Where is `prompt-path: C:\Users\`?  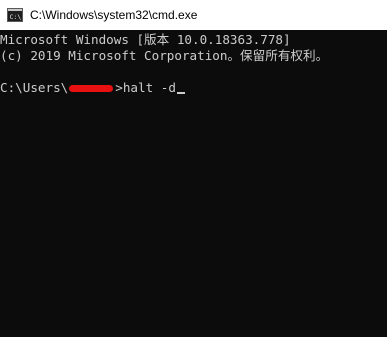 prompt-path: C:\Users\ is located at coordinates (34, 87).